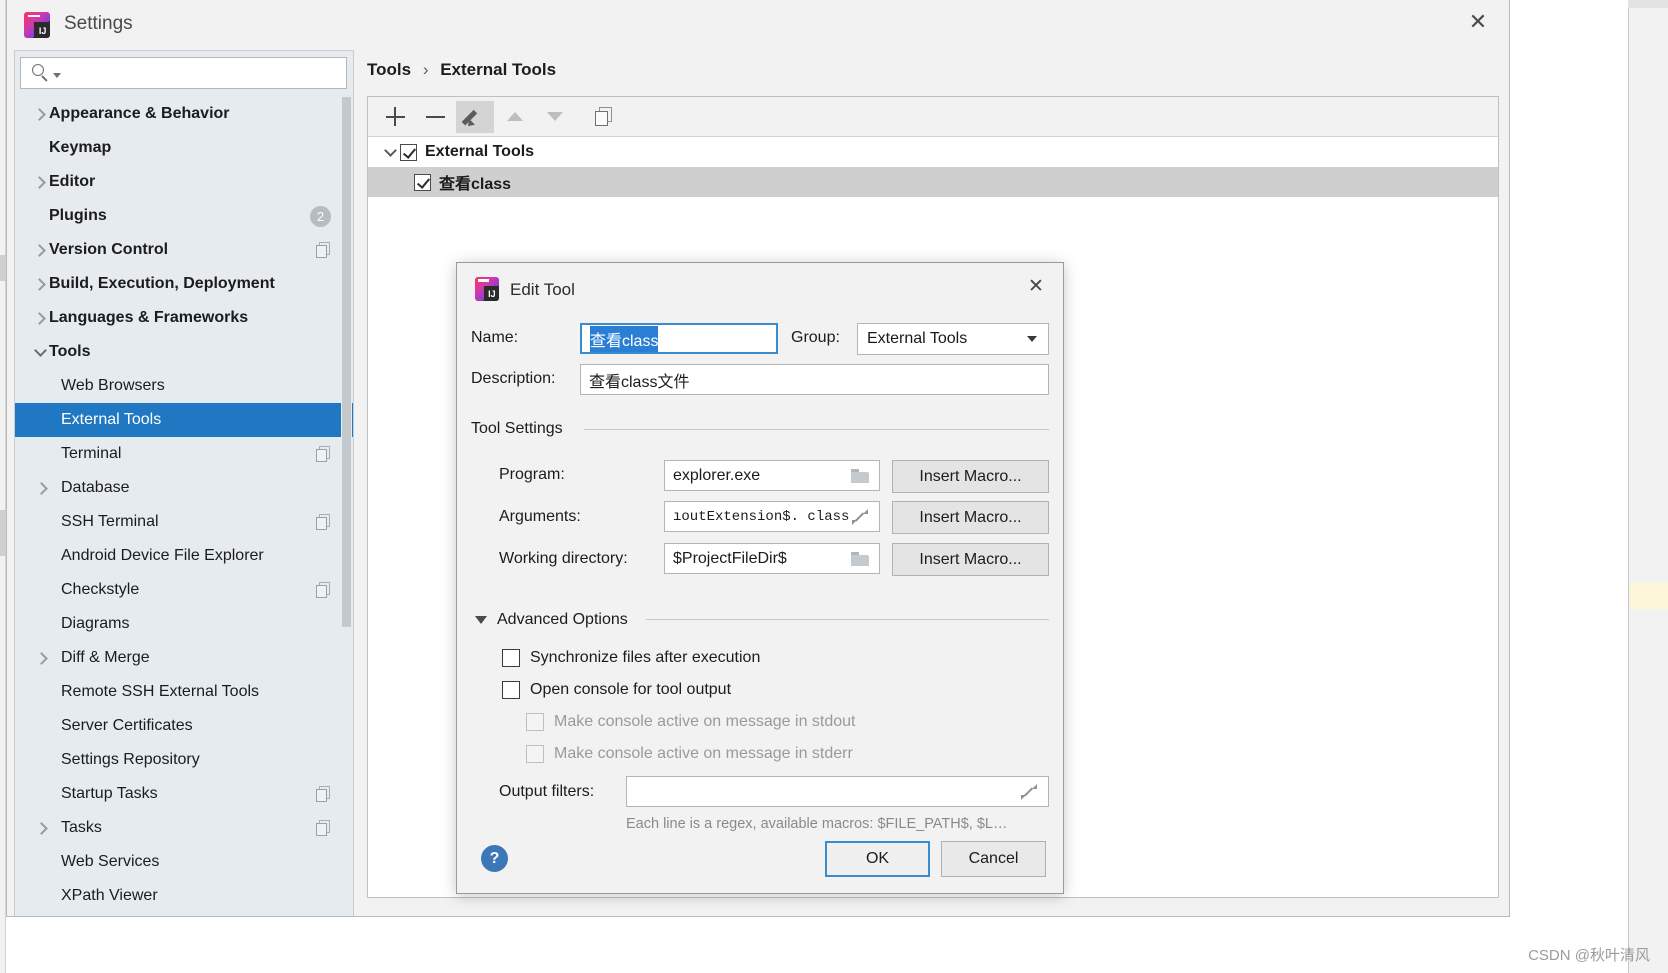  I want to click on minus-icon, so click(435, 116).